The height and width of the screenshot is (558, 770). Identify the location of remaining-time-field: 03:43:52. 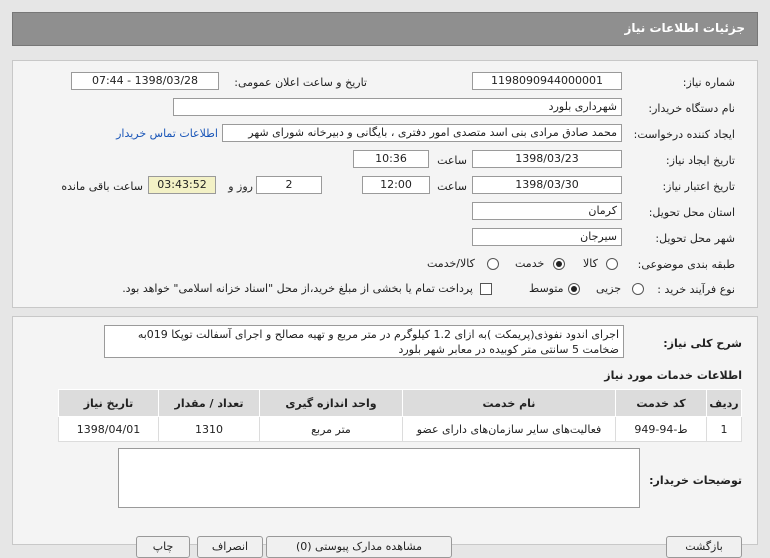
(182, 185).